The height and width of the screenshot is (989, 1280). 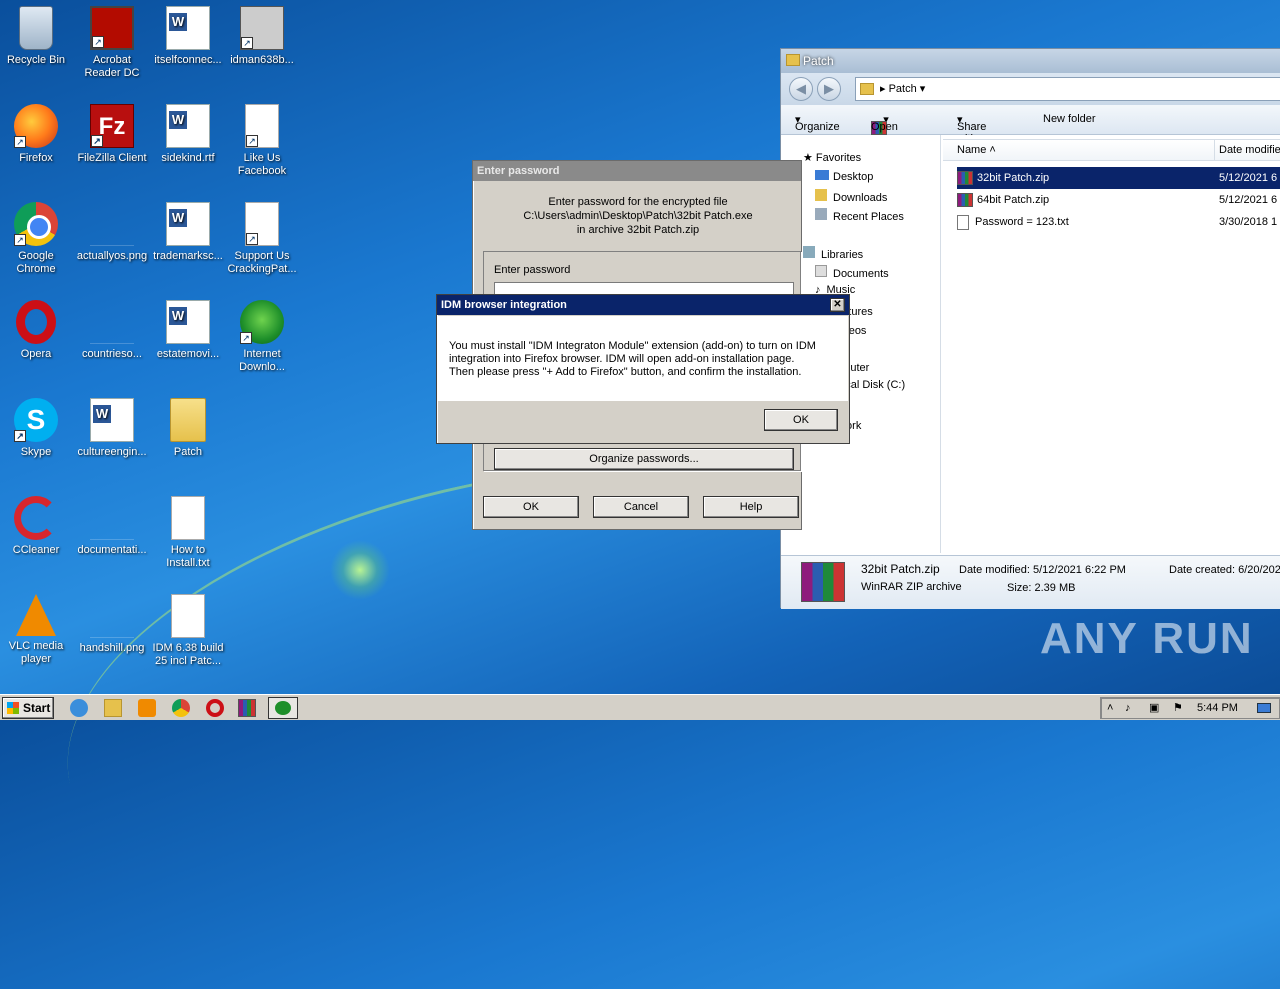 I want to click on details-date-modified: Date modified: 5/12/2021 6:22 PM, so click(x=1042, y=570).